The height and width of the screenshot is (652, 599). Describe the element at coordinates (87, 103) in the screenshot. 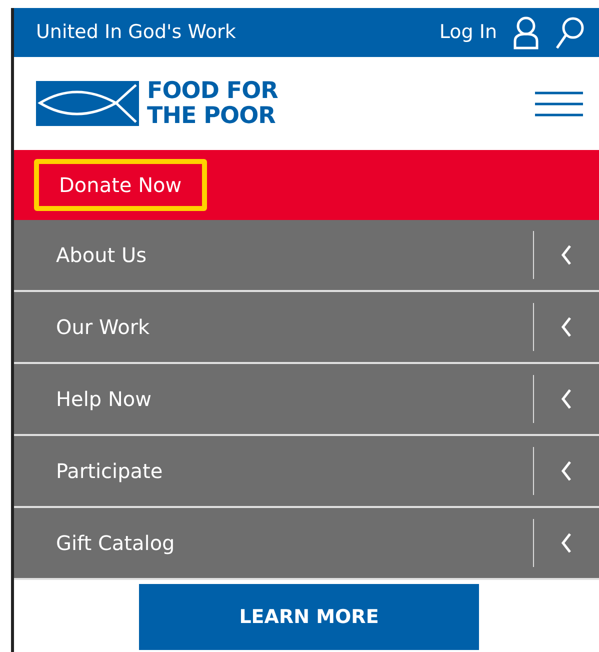

I see `fish-logo-icon` at that location.